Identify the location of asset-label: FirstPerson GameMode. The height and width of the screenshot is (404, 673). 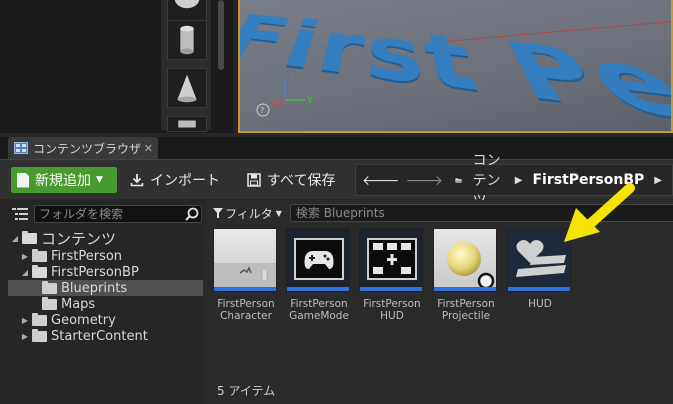
(319, 310).